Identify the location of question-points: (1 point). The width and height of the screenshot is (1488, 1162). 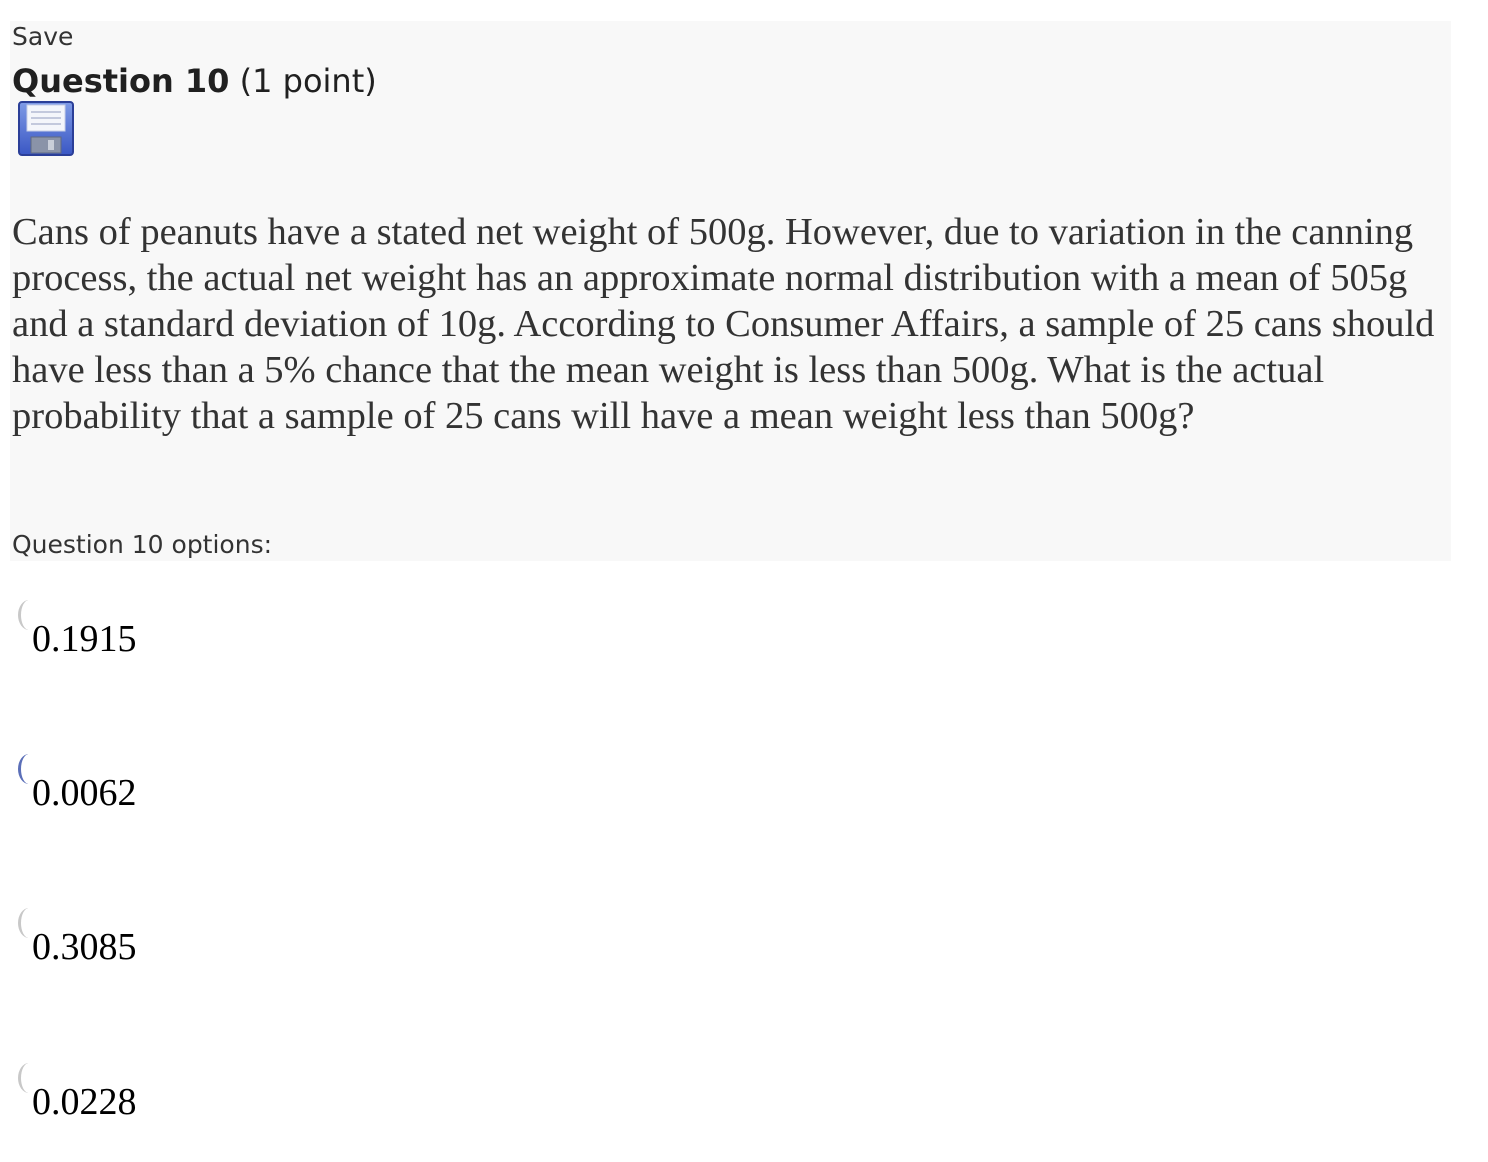
(308, 81).